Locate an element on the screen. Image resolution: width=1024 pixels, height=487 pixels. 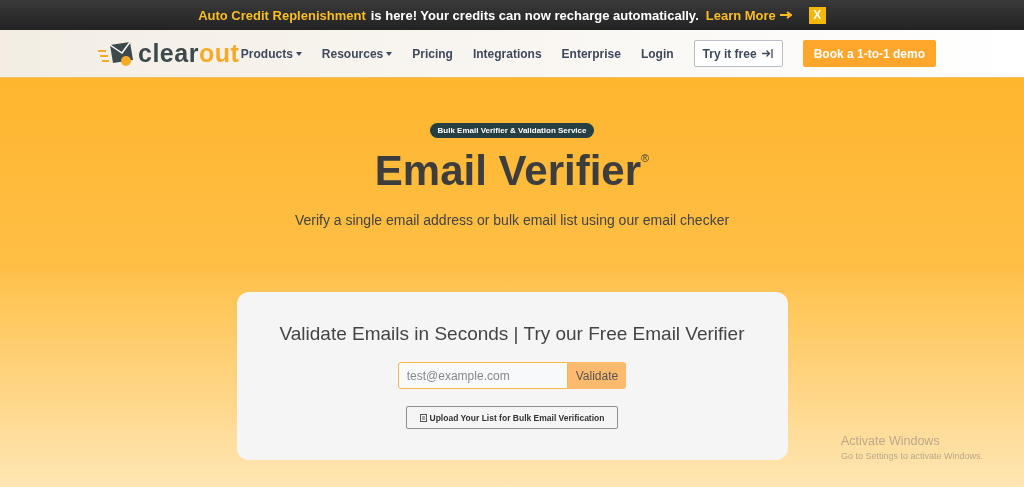
nav-link: Login is located at coordinates (657, 53).